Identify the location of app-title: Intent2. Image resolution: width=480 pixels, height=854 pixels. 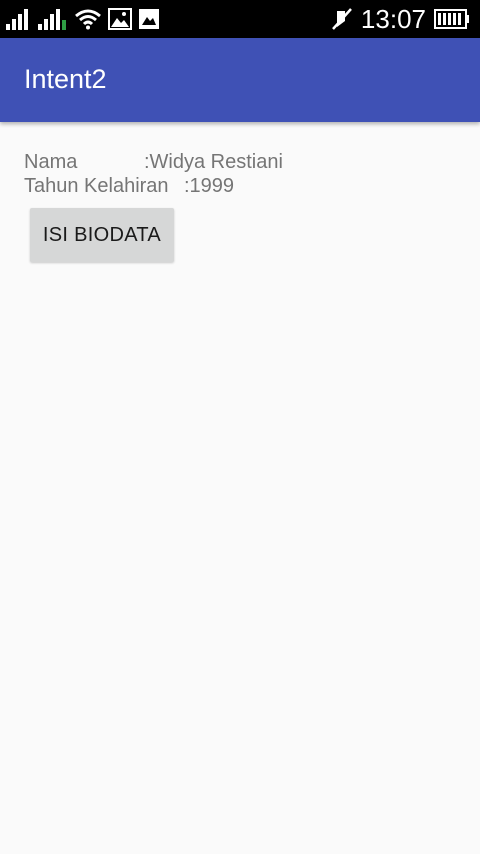
(65, 79).